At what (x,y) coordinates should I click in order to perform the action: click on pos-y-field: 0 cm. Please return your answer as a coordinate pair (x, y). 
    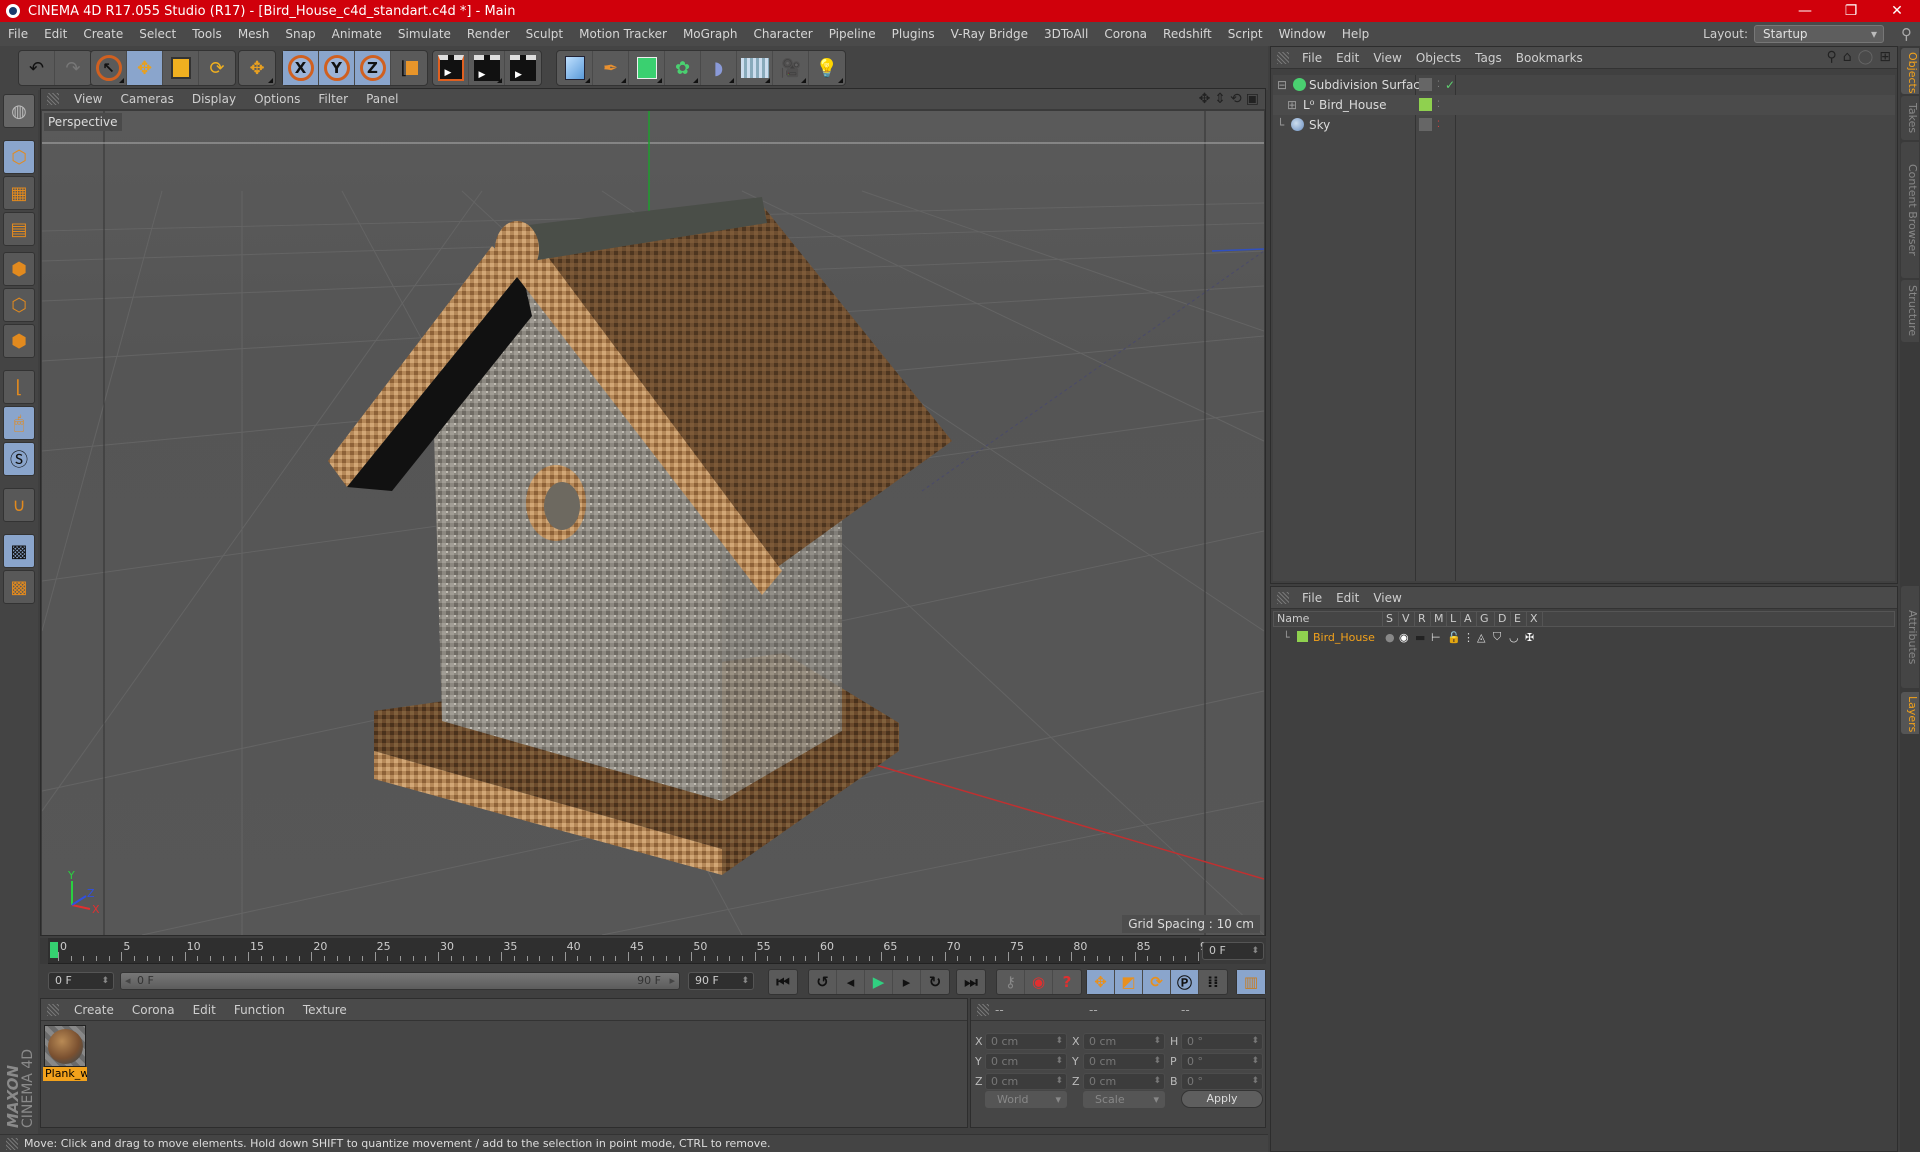
    Looking at the image, I should click on (1026, 1061).